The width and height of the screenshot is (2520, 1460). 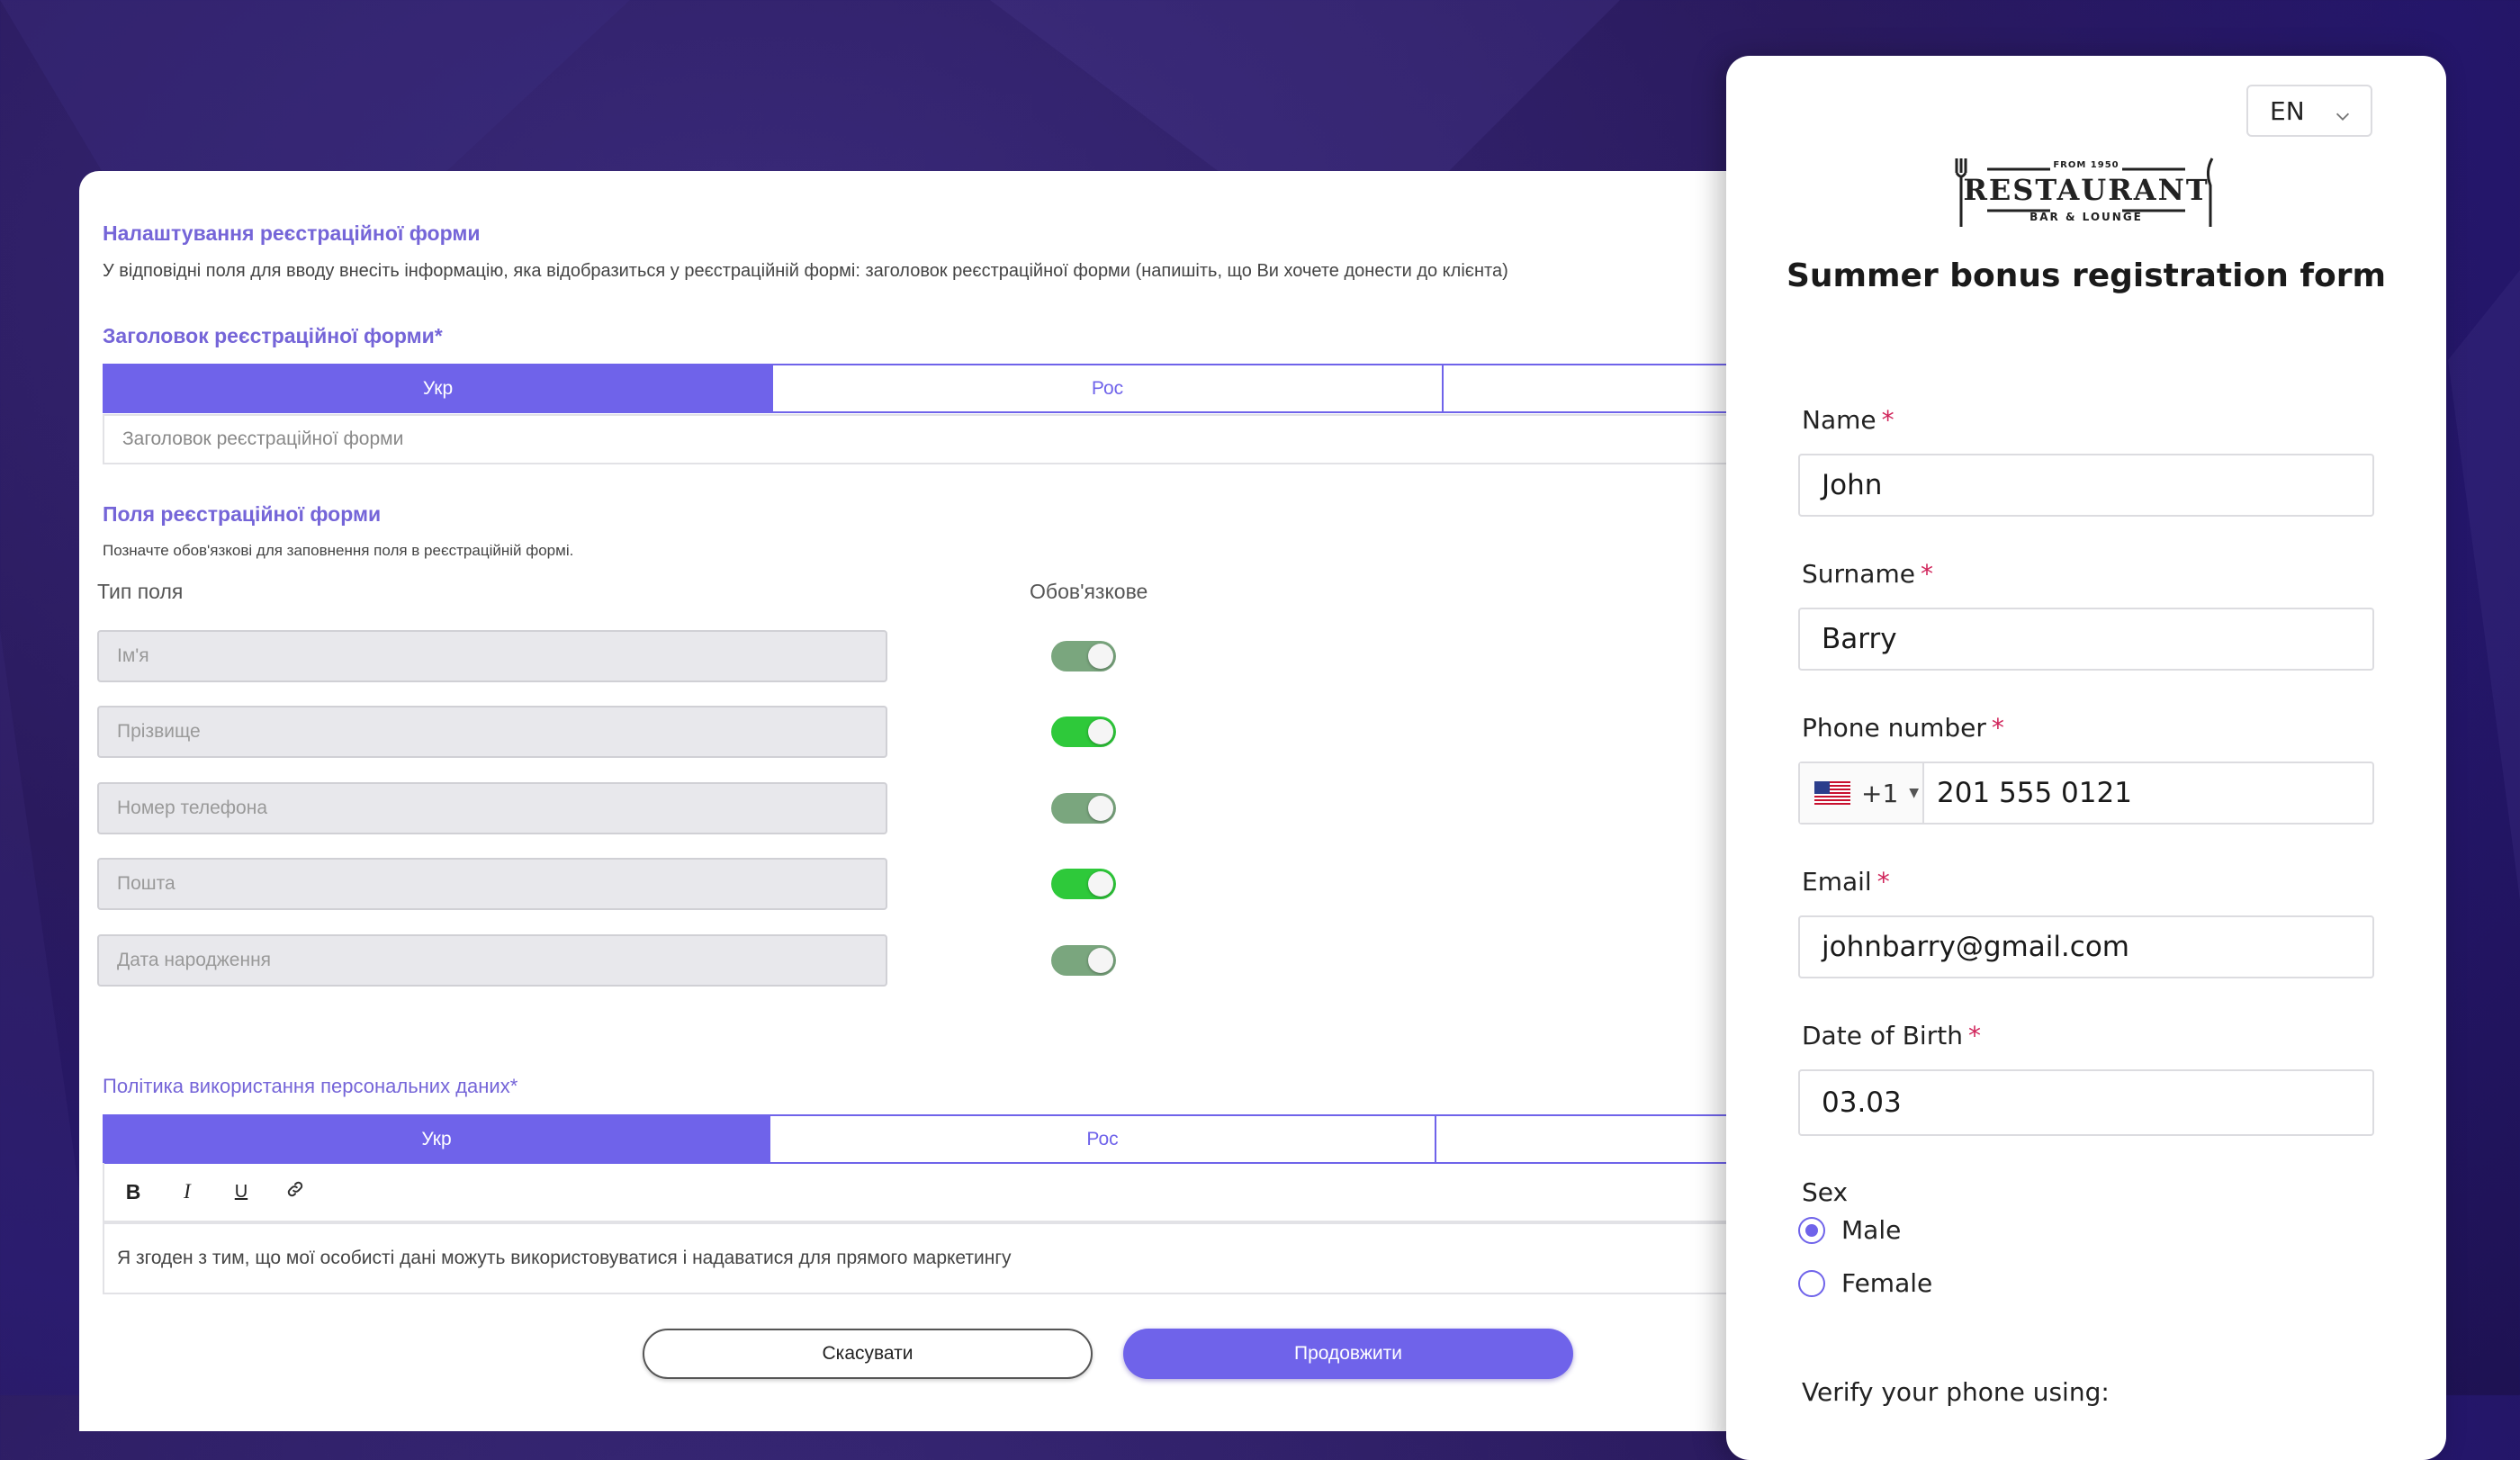 What do you see at coordinates (1103, 1139) in the screenshot?
I see `tab-policy-ros: Рос` at bounding box center [1103, 1139].